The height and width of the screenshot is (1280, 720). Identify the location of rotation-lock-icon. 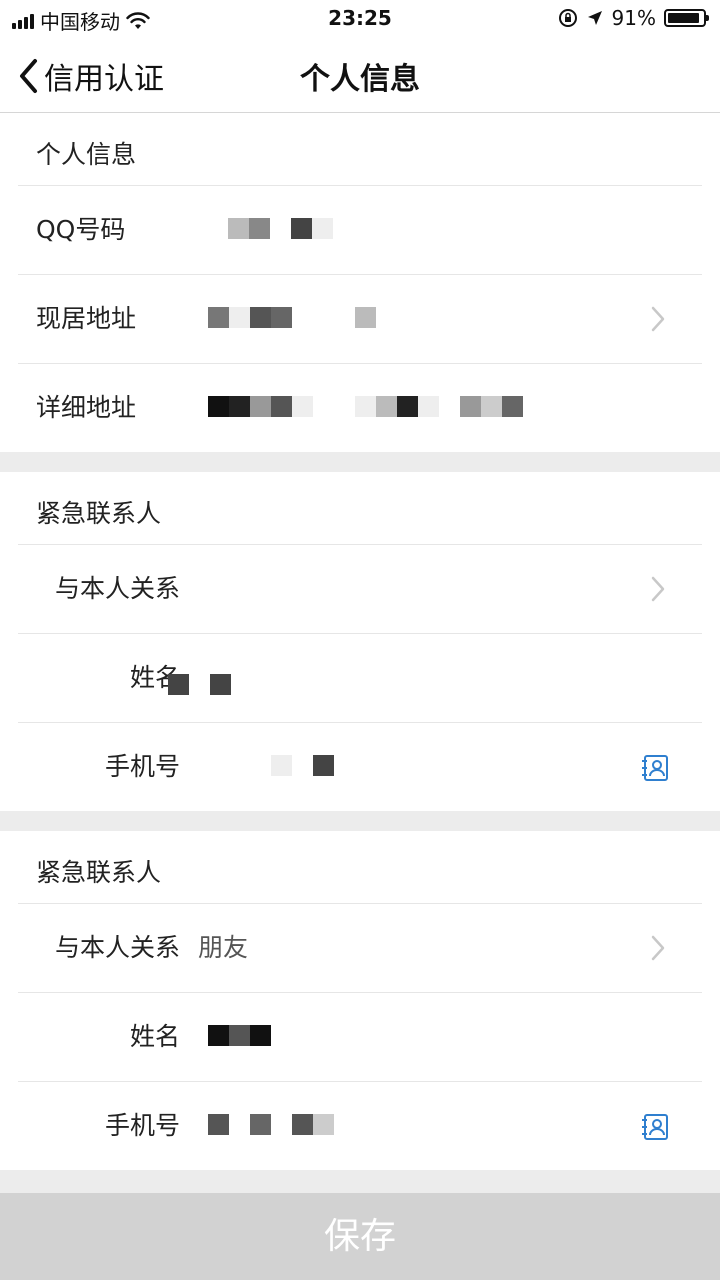
(567, 18).